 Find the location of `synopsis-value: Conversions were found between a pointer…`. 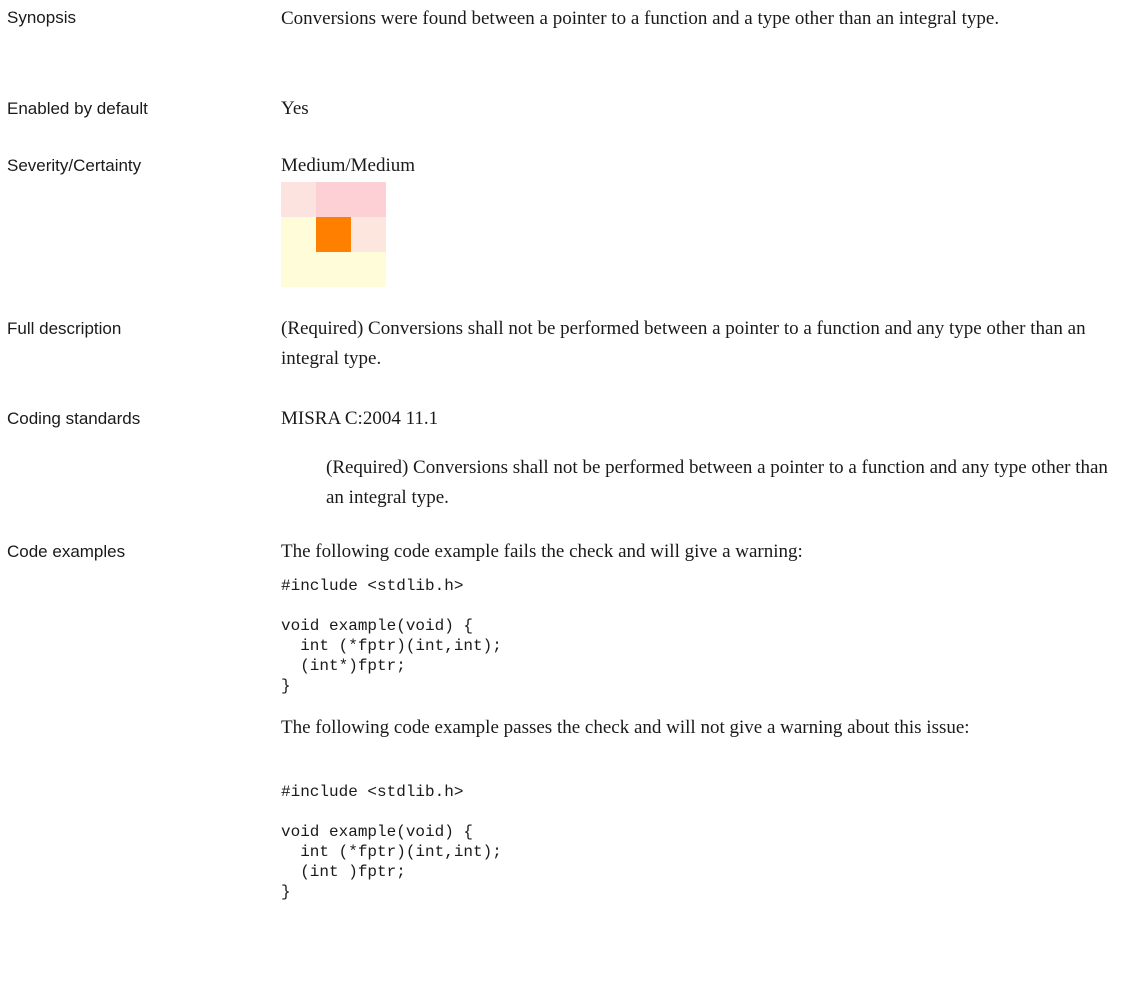

synopsis-value: Conversions were found between a pointer… is located at coordinates (640, 18).